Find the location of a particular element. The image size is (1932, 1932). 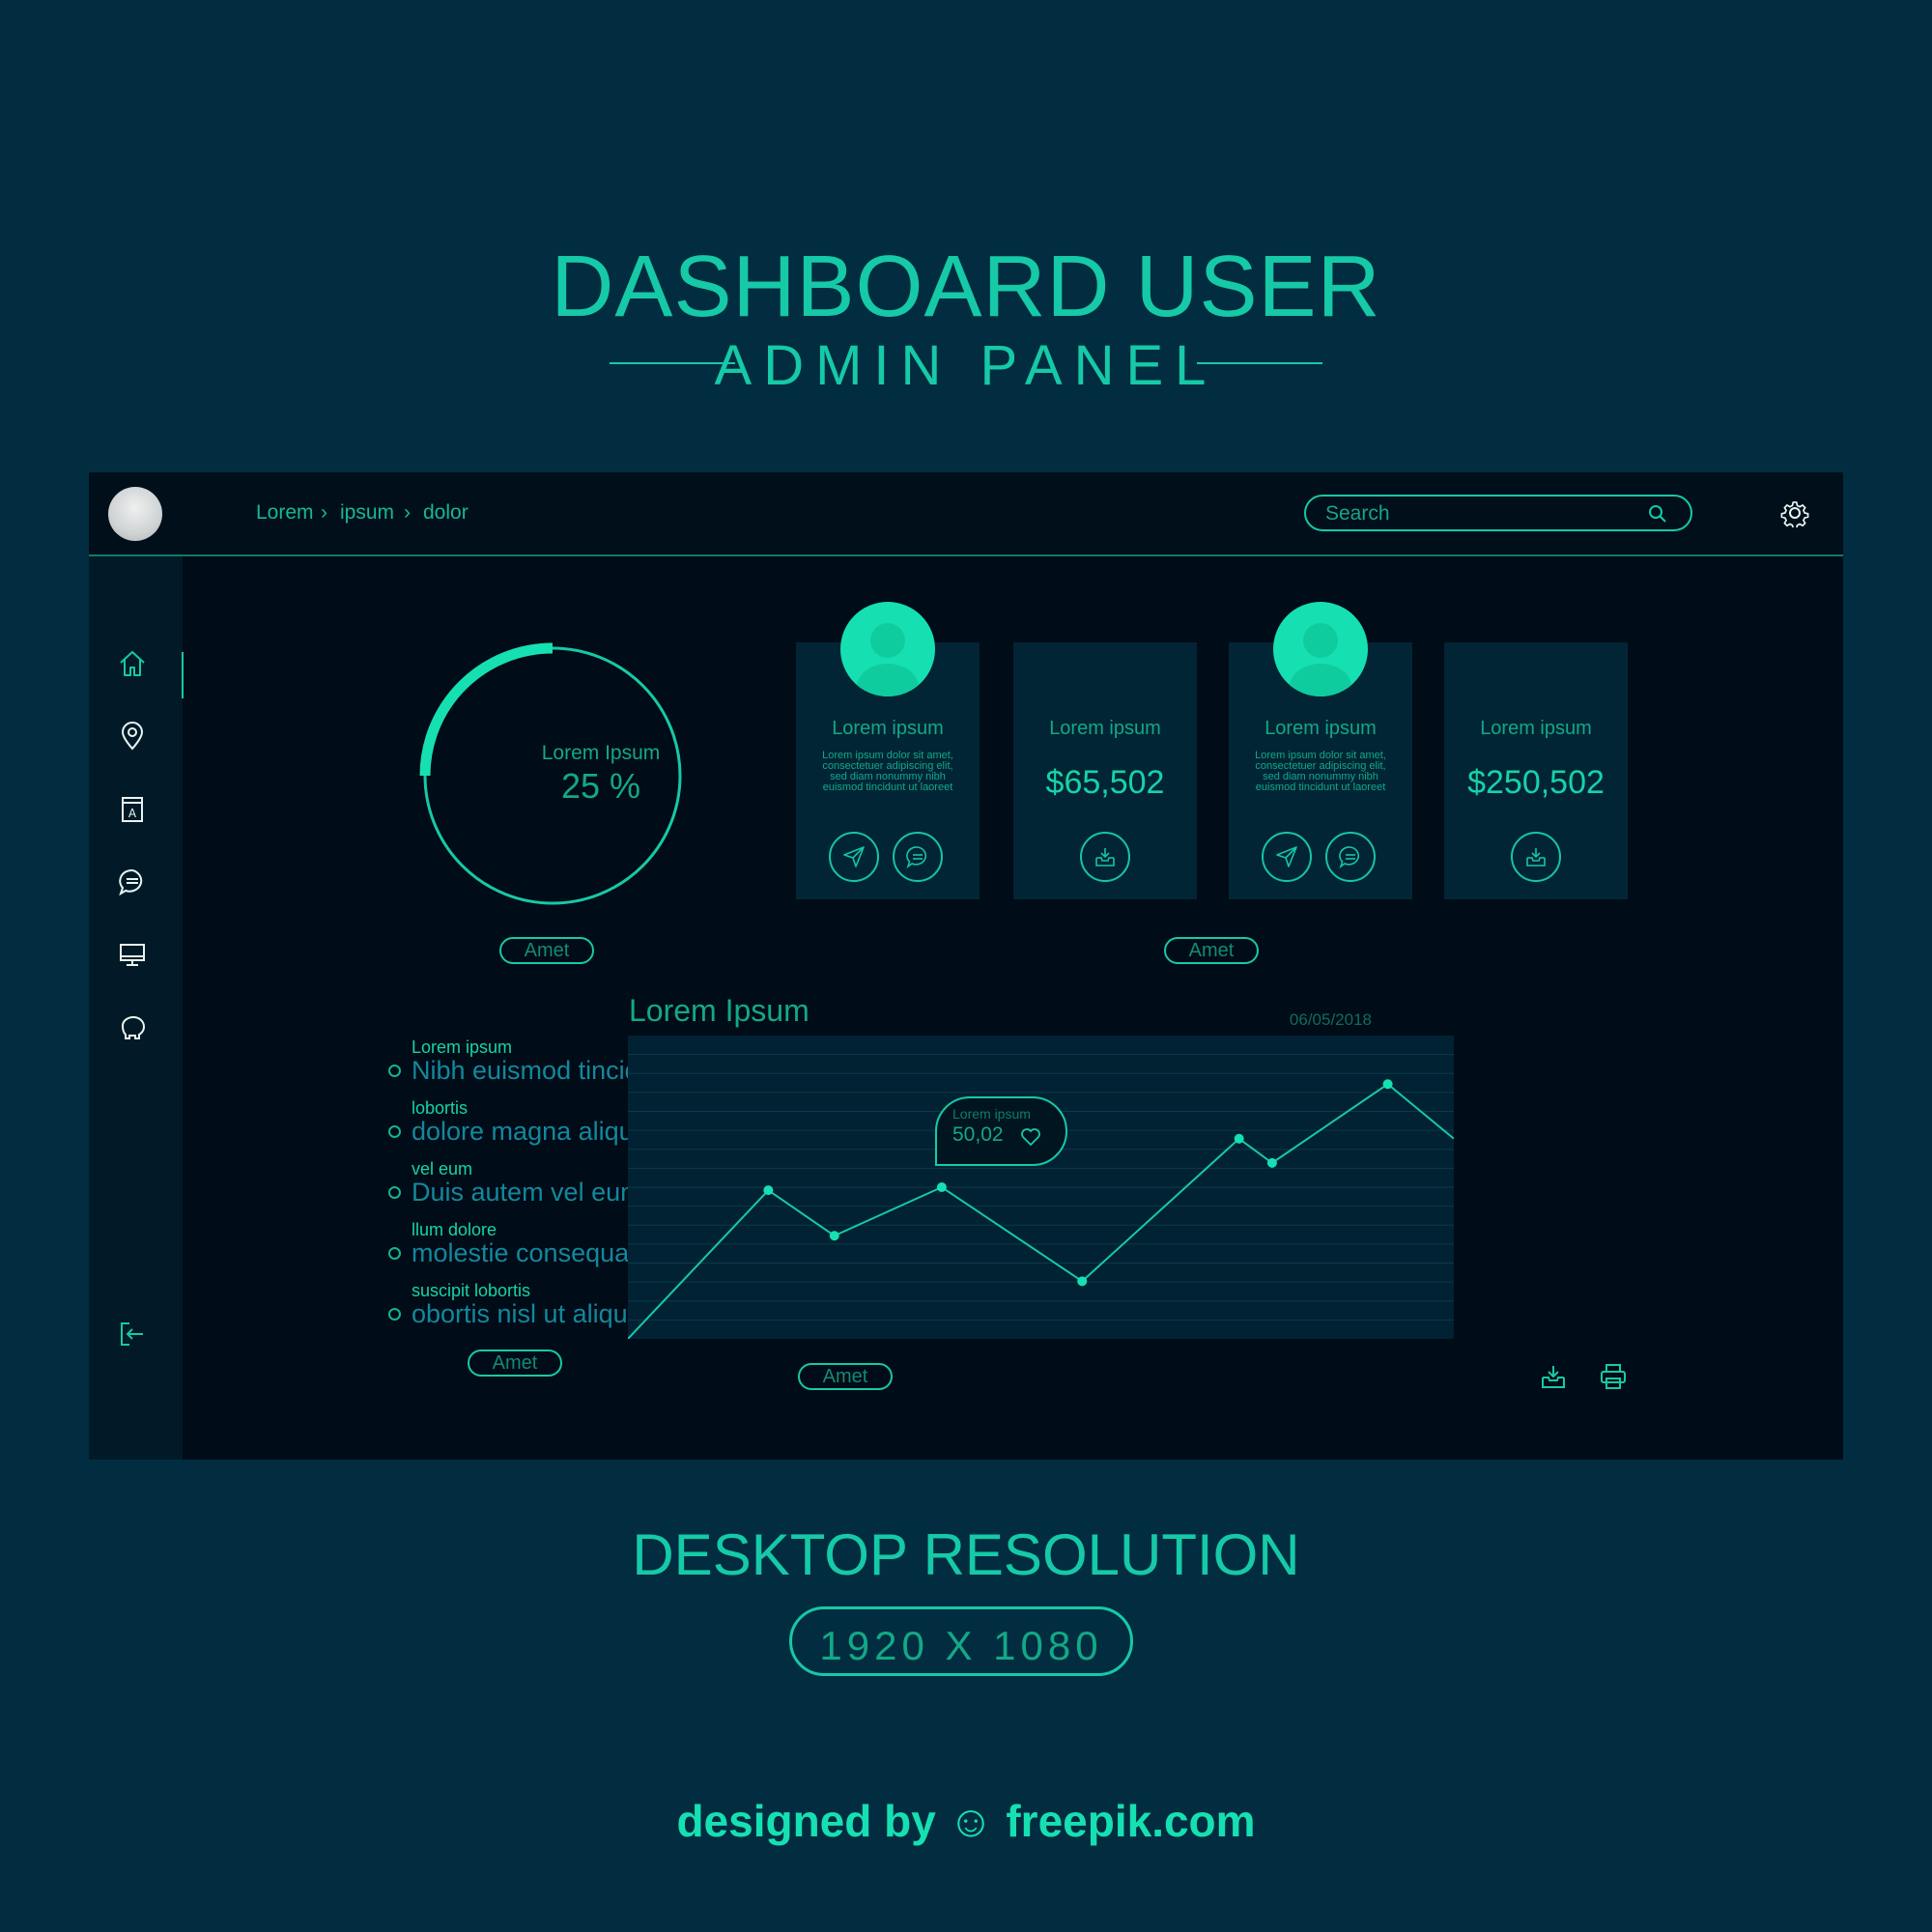

chart-tooltip: Lorem ipsum 50,02 is located at coordinates (1001, 1131).